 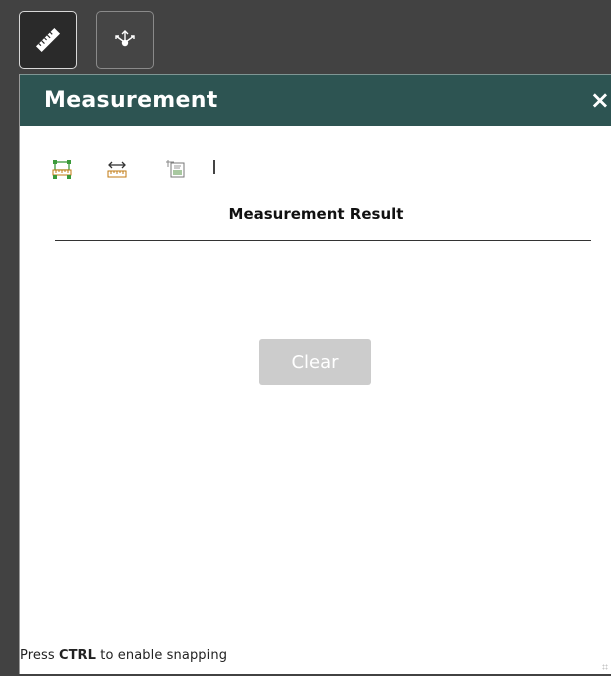 What do you see at coordinates (315, 100) in the screenshot?
I see `panel-header: Measurement ×` at bounding box center [315, 100].